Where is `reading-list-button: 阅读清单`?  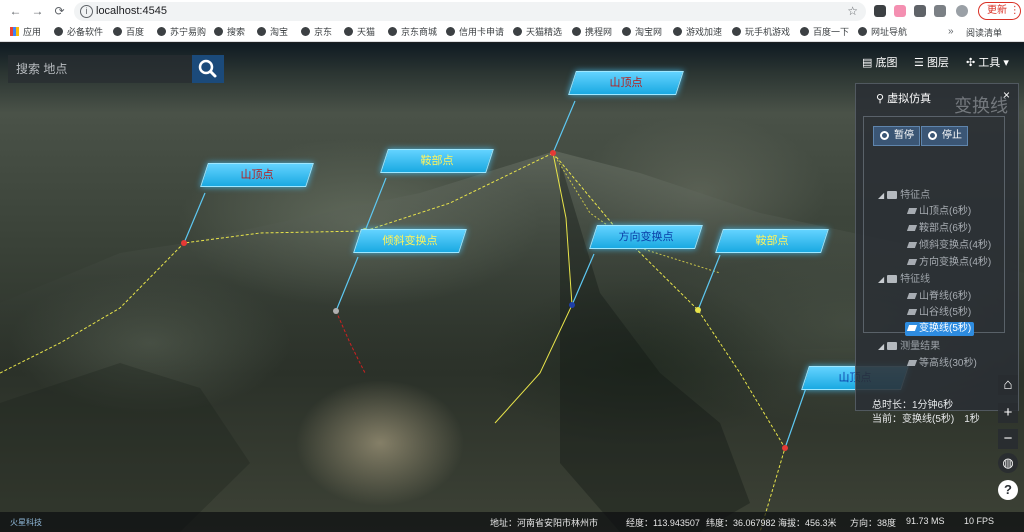 reading-list-button: 阅读清单 is located at coordinates (984, 32).